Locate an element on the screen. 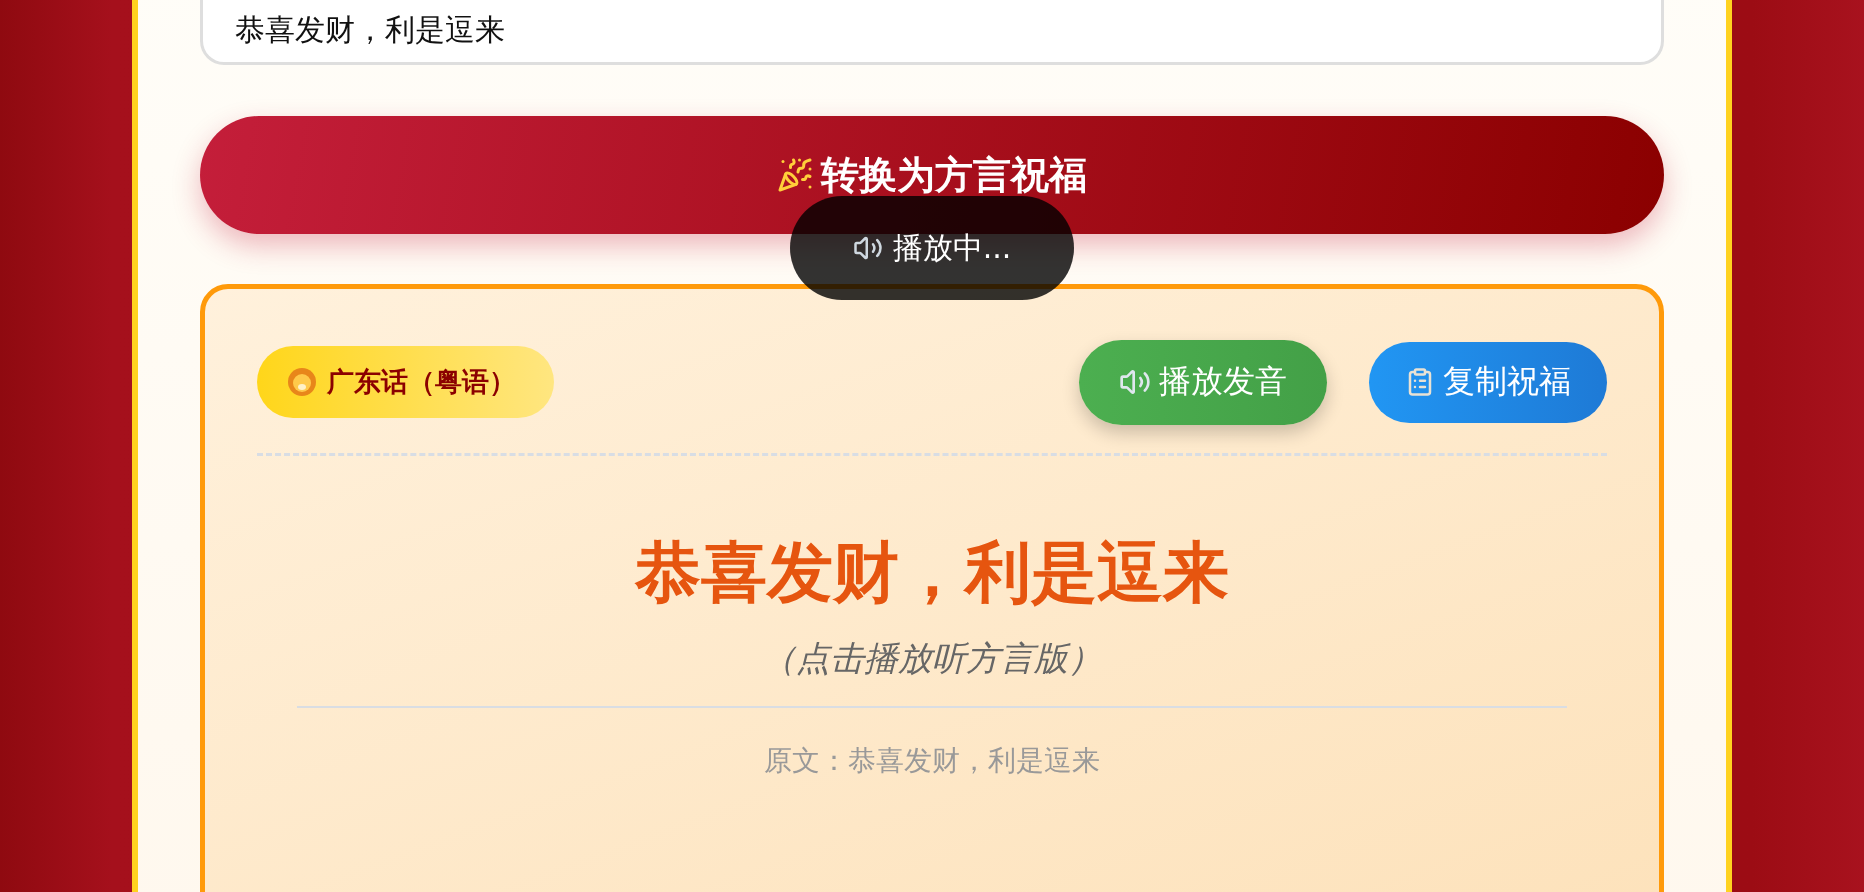  input-field: 恭喜发财，利是逗来 is located at coordinates (932, 32).